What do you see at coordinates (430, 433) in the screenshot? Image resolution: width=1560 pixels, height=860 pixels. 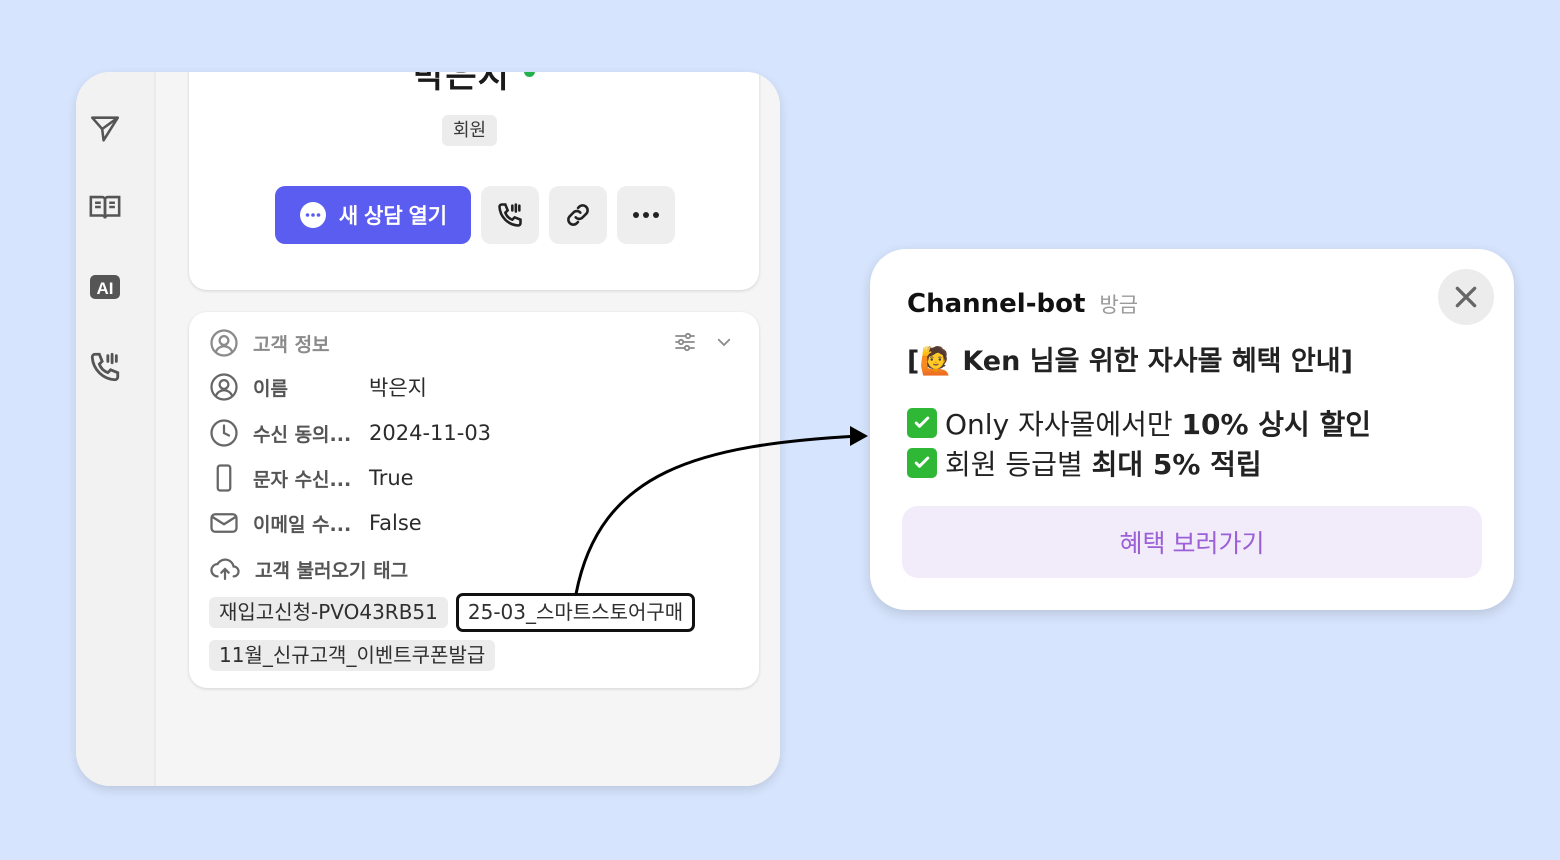 I see `info-value: 2024-11-03` at bounding box center [430, 433].